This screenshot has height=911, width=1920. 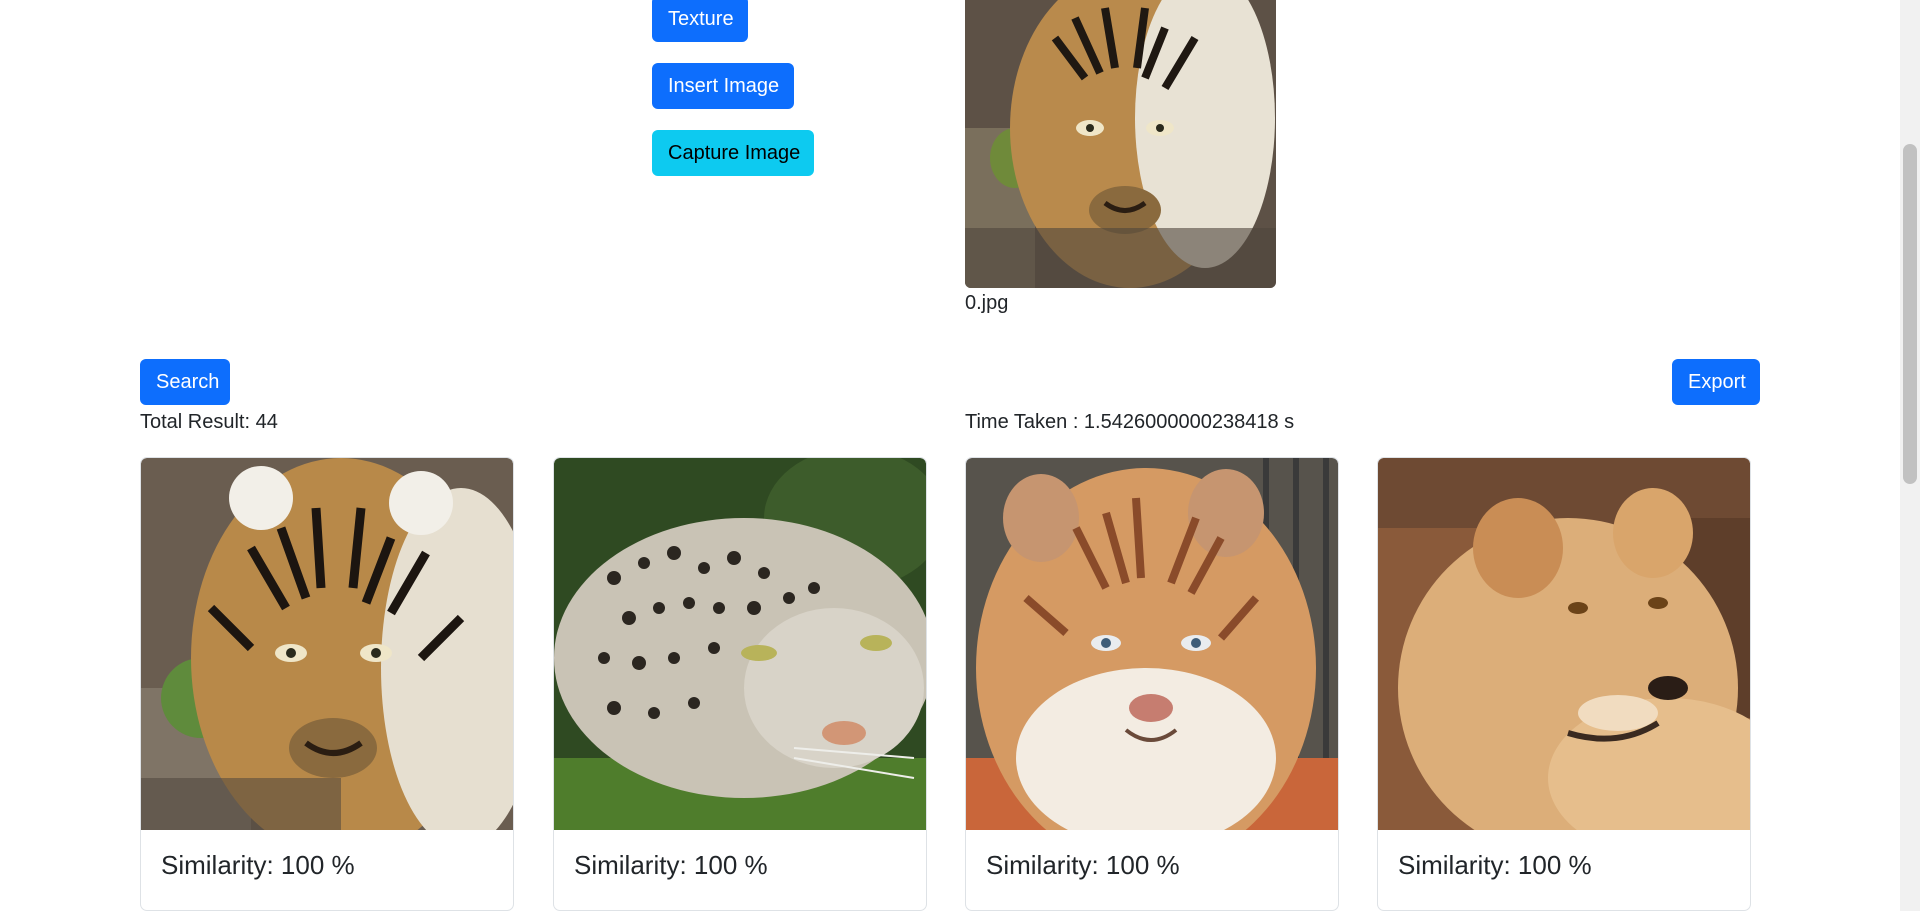 I want to click on capture-image-button: Capture Image, so click(x=733, y=153).